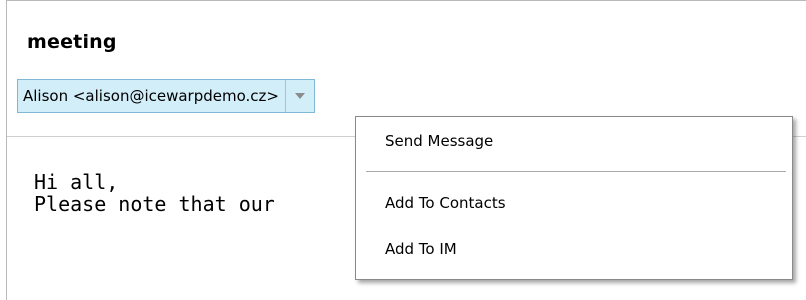  I want to click on message-subject: meeting, so click(72, 42).